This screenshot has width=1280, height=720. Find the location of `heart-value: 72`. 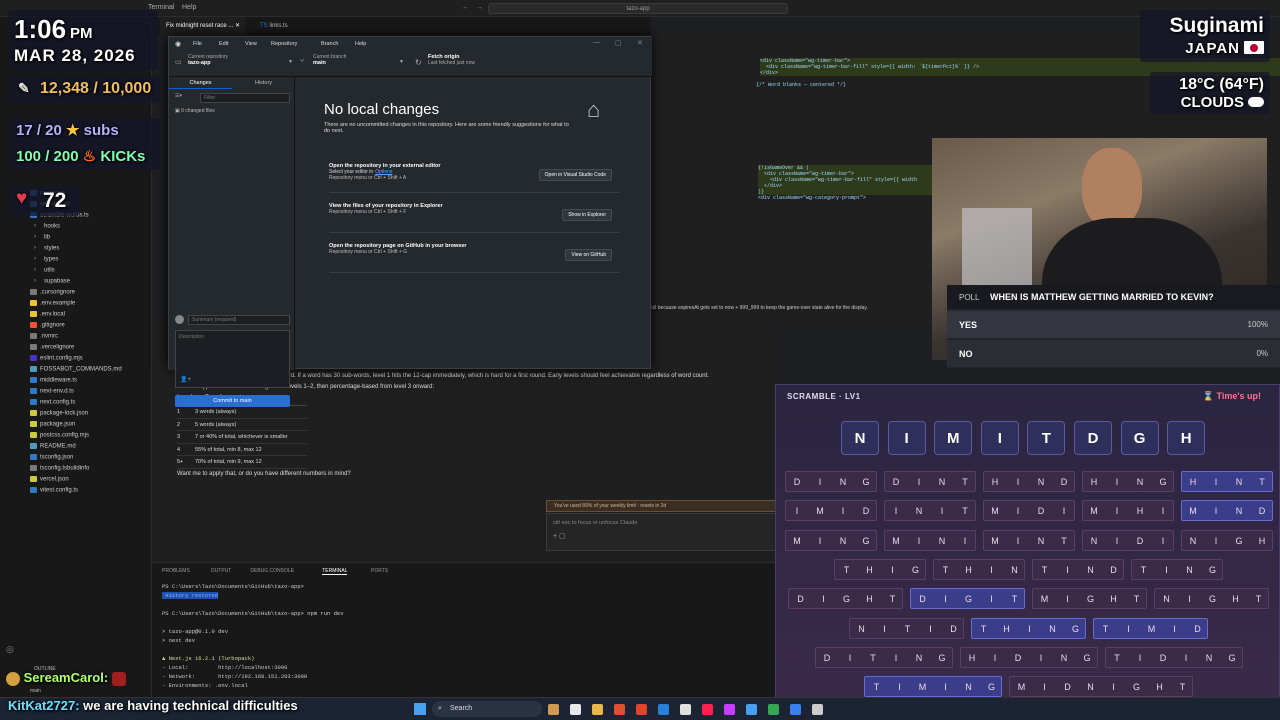

heart-value: 72 is located at coordinates (55, 200).